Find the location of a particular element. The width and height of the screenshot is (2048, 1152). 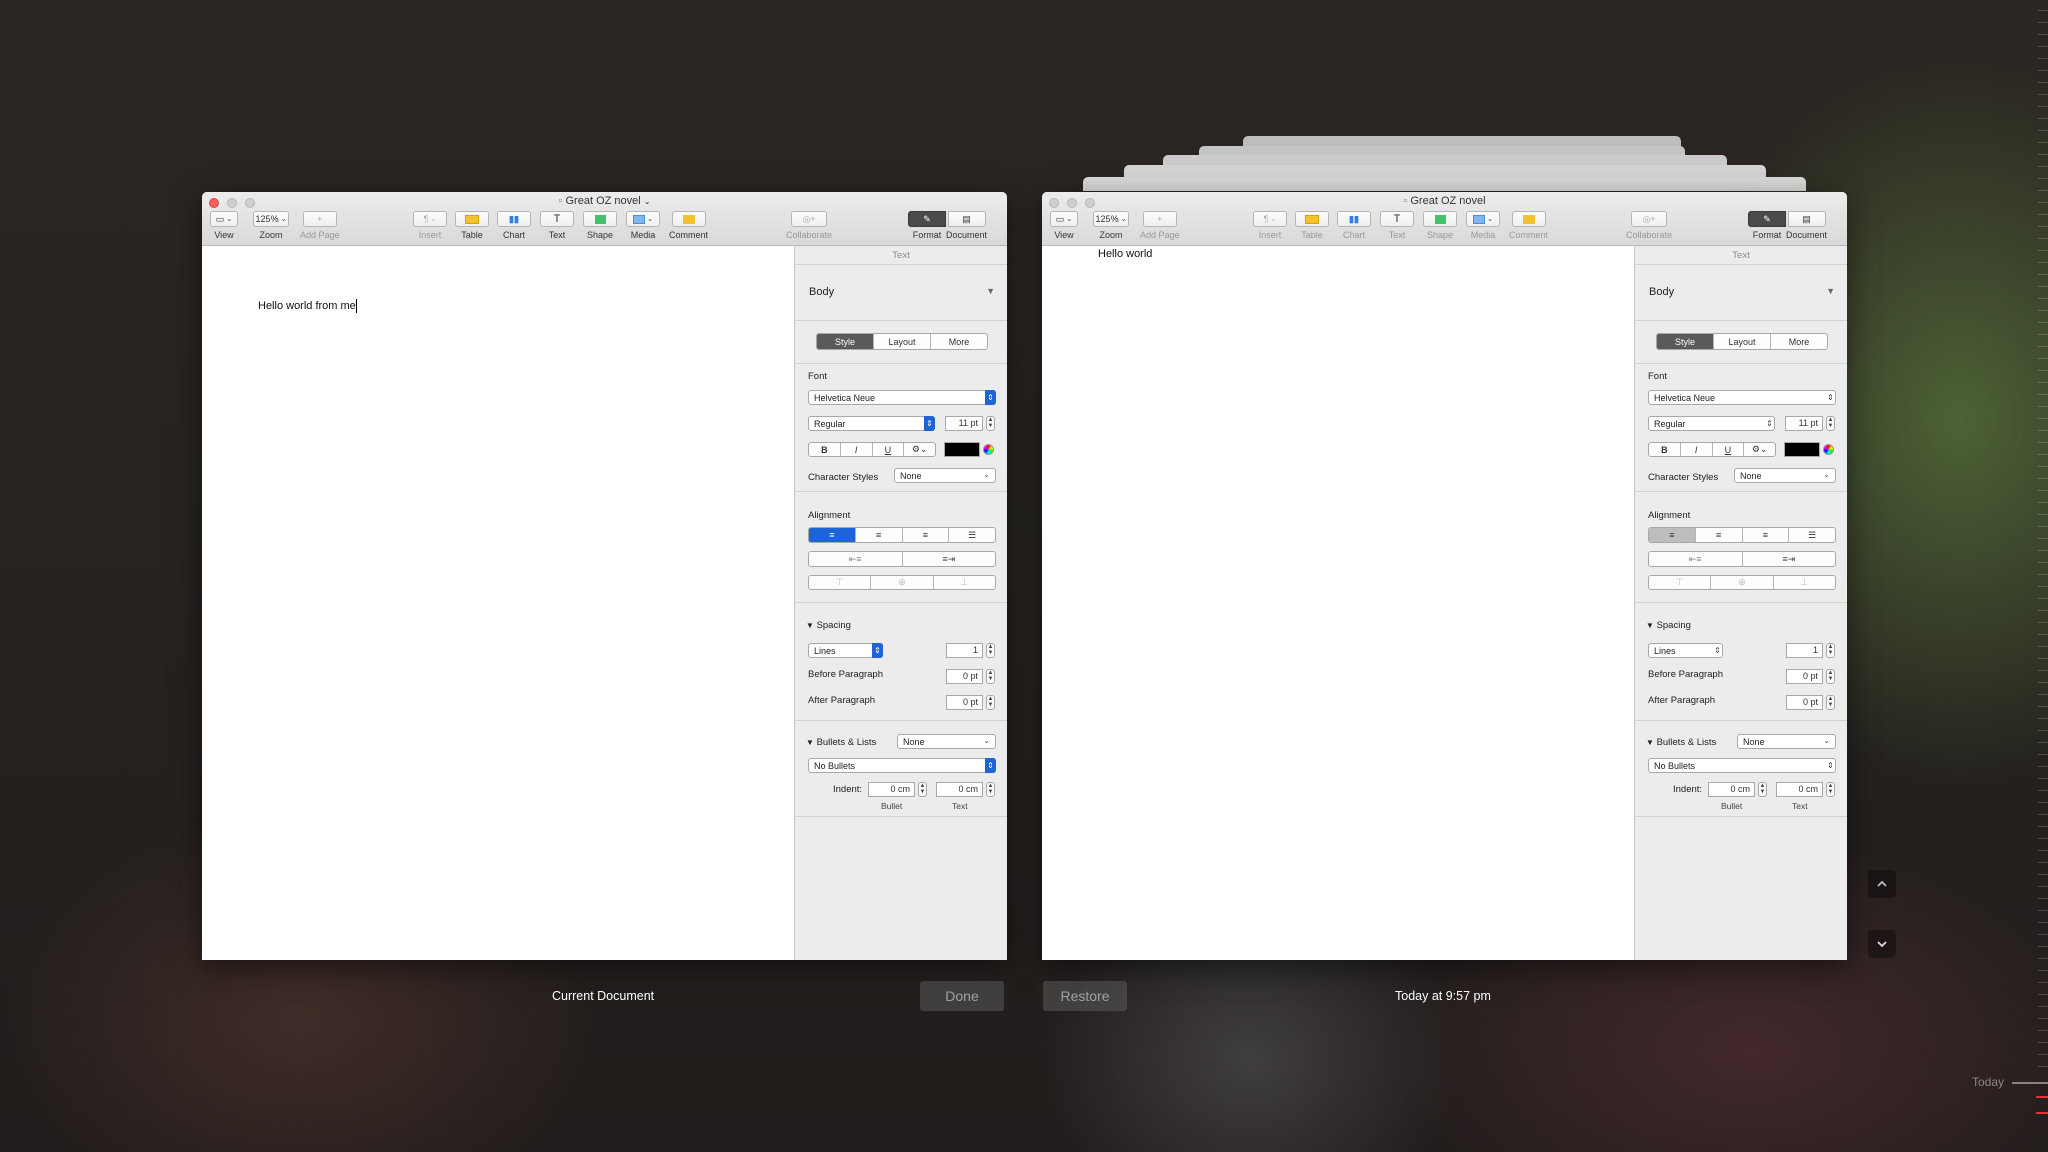

chart-button: ▮▮ Chart is located at coordinates (514, 225).